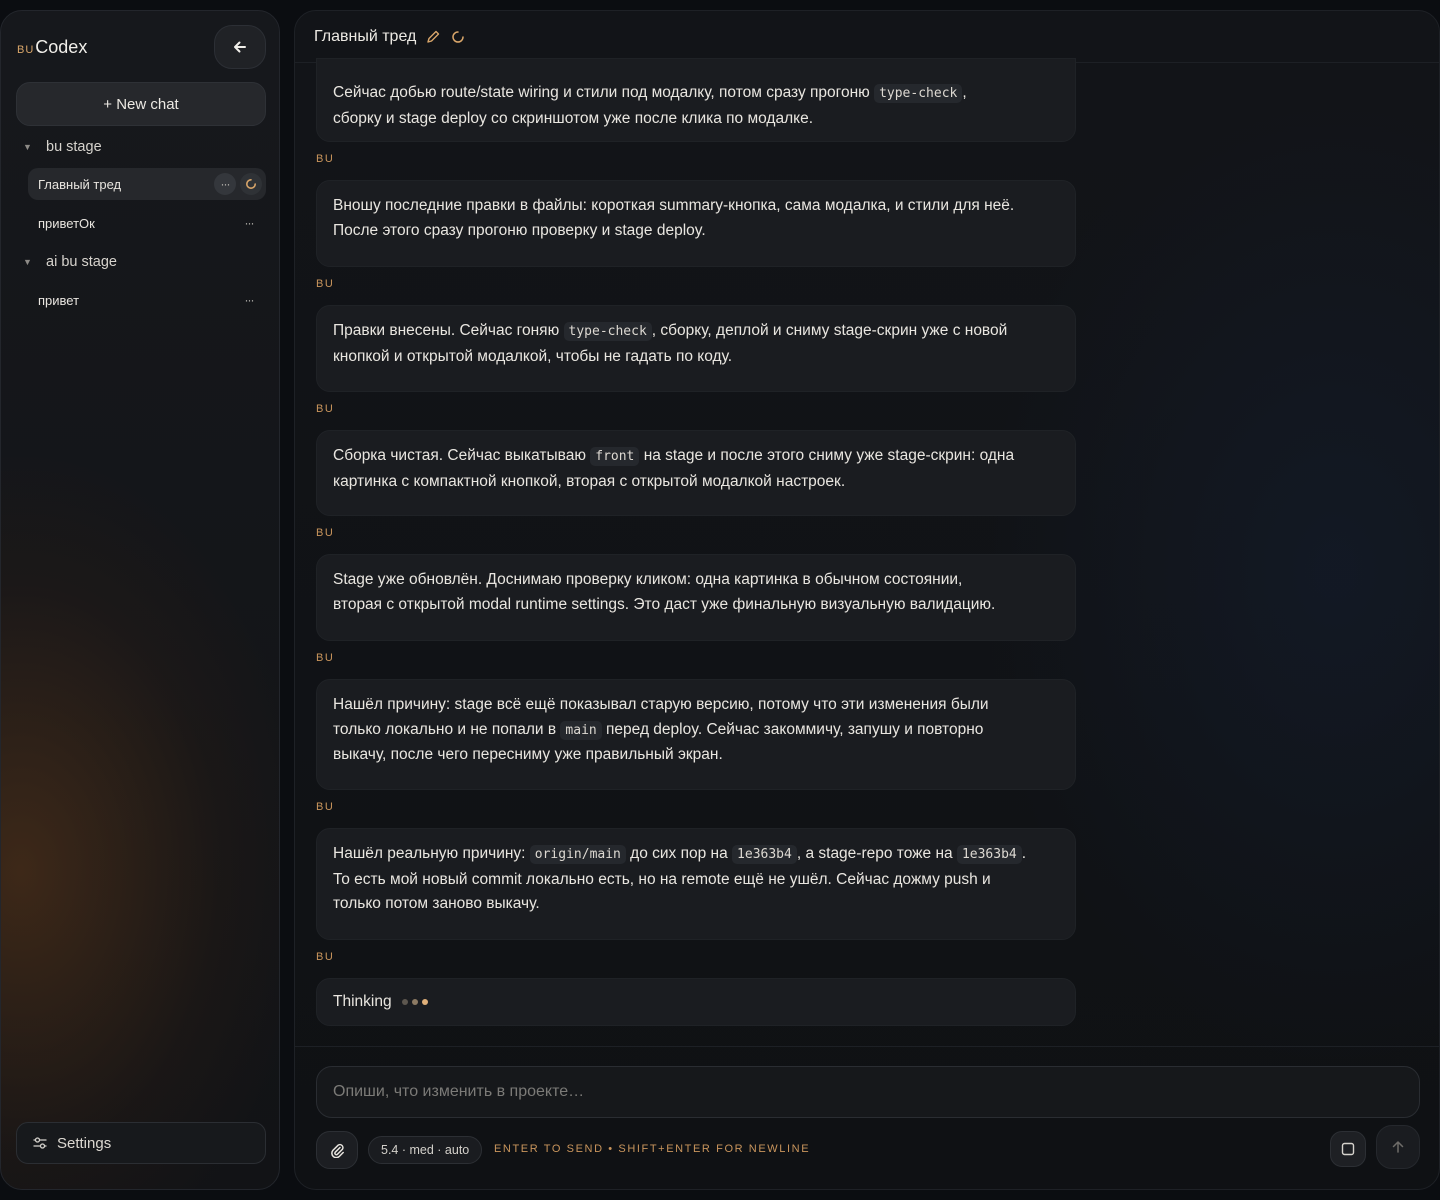 The width and height of the screenshot is (1440, 1200). Describe the element at coordinates (436, 903) in the screenshot. I see `message-text: только потом заново выкачу.` at that location.